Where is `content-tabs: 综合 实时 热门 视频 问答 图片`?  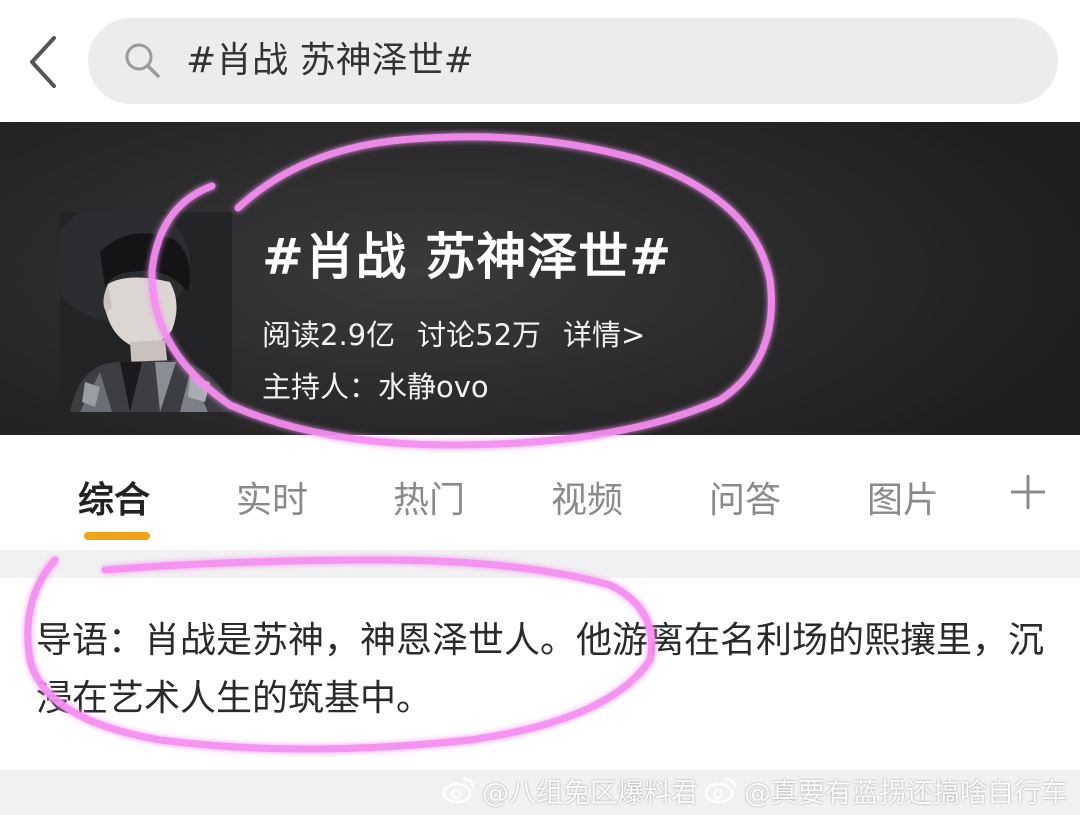
content-tabs: 综合 实时 热门 视频 问答 图片 is located at coordinates (540, 492).